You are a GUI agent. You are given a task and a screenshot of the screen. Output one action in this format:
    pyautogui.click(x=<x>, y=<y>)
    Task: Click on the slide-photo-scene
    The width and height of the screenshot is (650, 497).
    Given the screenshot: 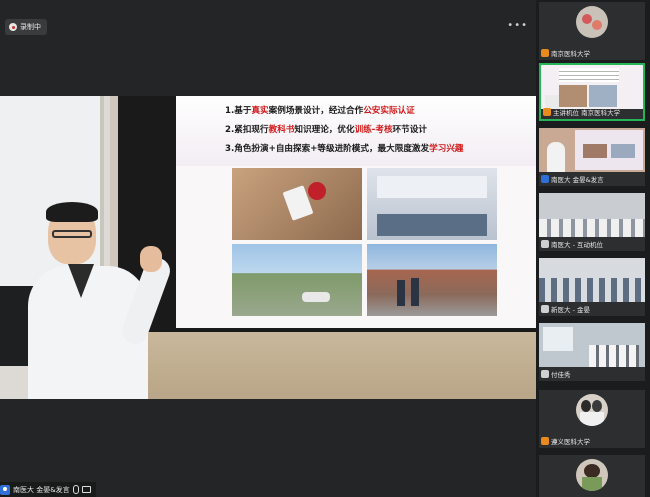 What is the action you would take?
    pyautogui.click(x=432, y=280)
    